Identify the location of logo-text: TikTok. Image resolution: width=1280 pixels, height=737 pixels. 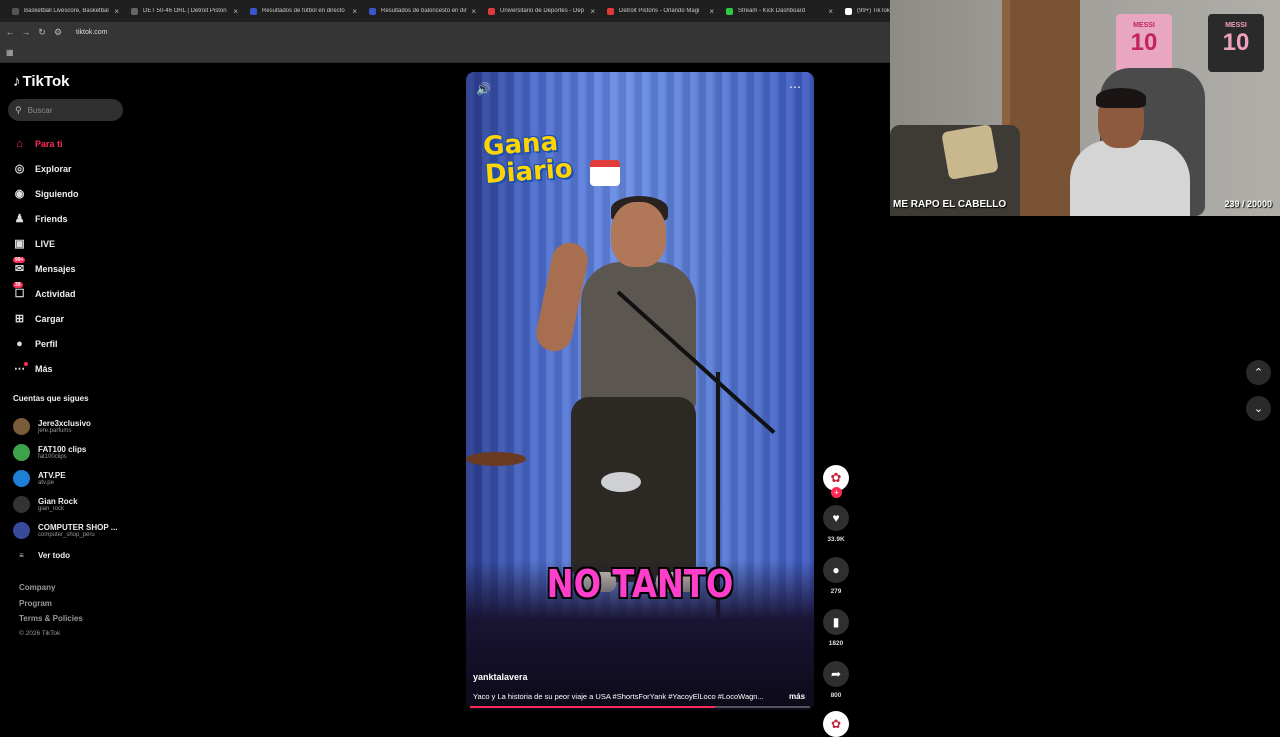
(46, 81).